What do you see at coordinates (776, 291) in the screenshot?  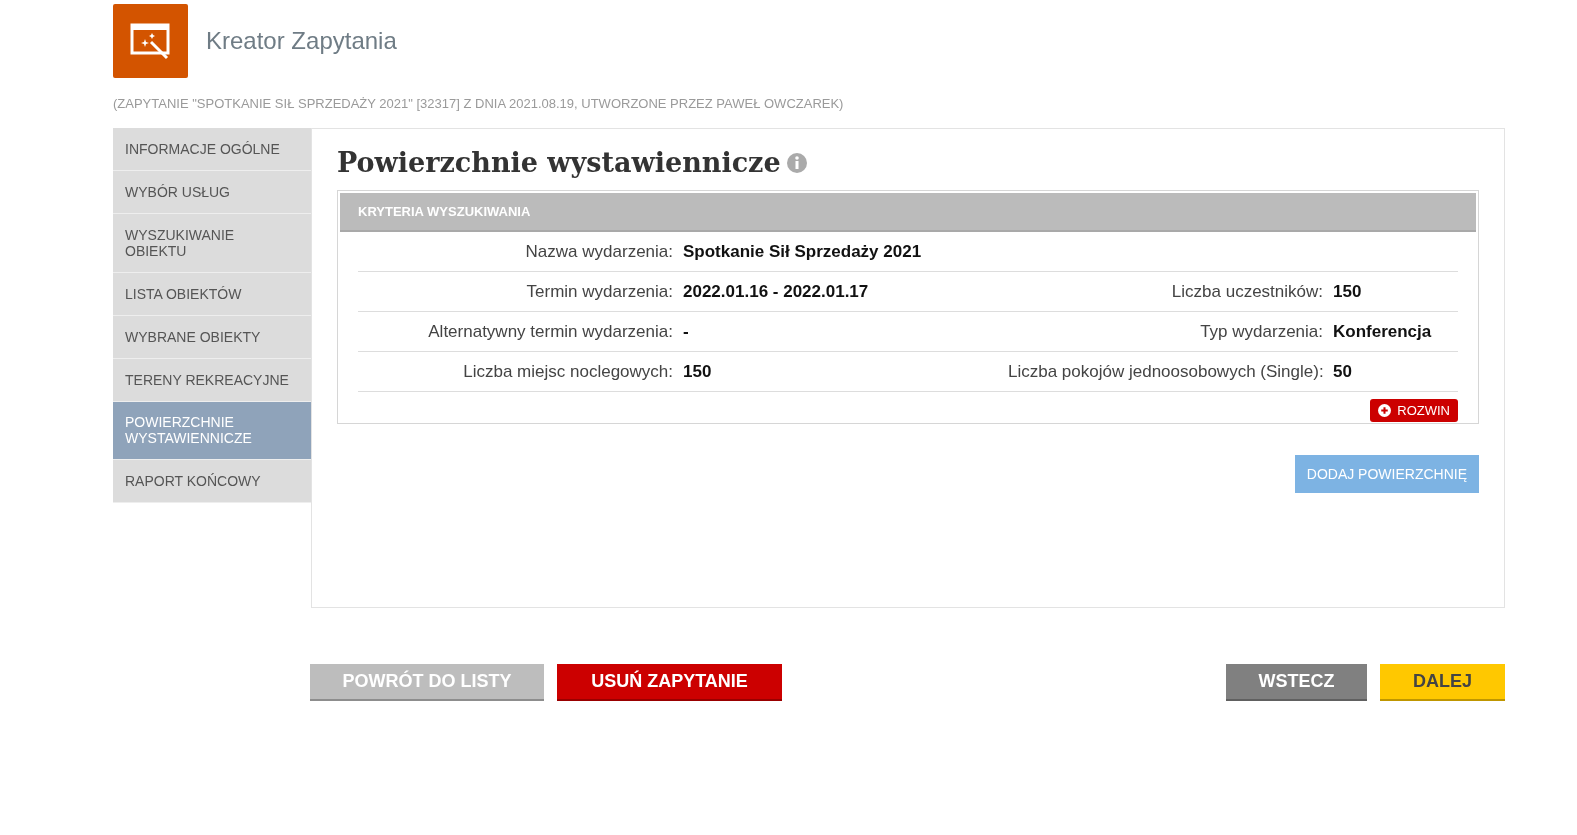 I see `field-value: 2022.01.16 - 2022.01.17` at bounding box center [776, 291].